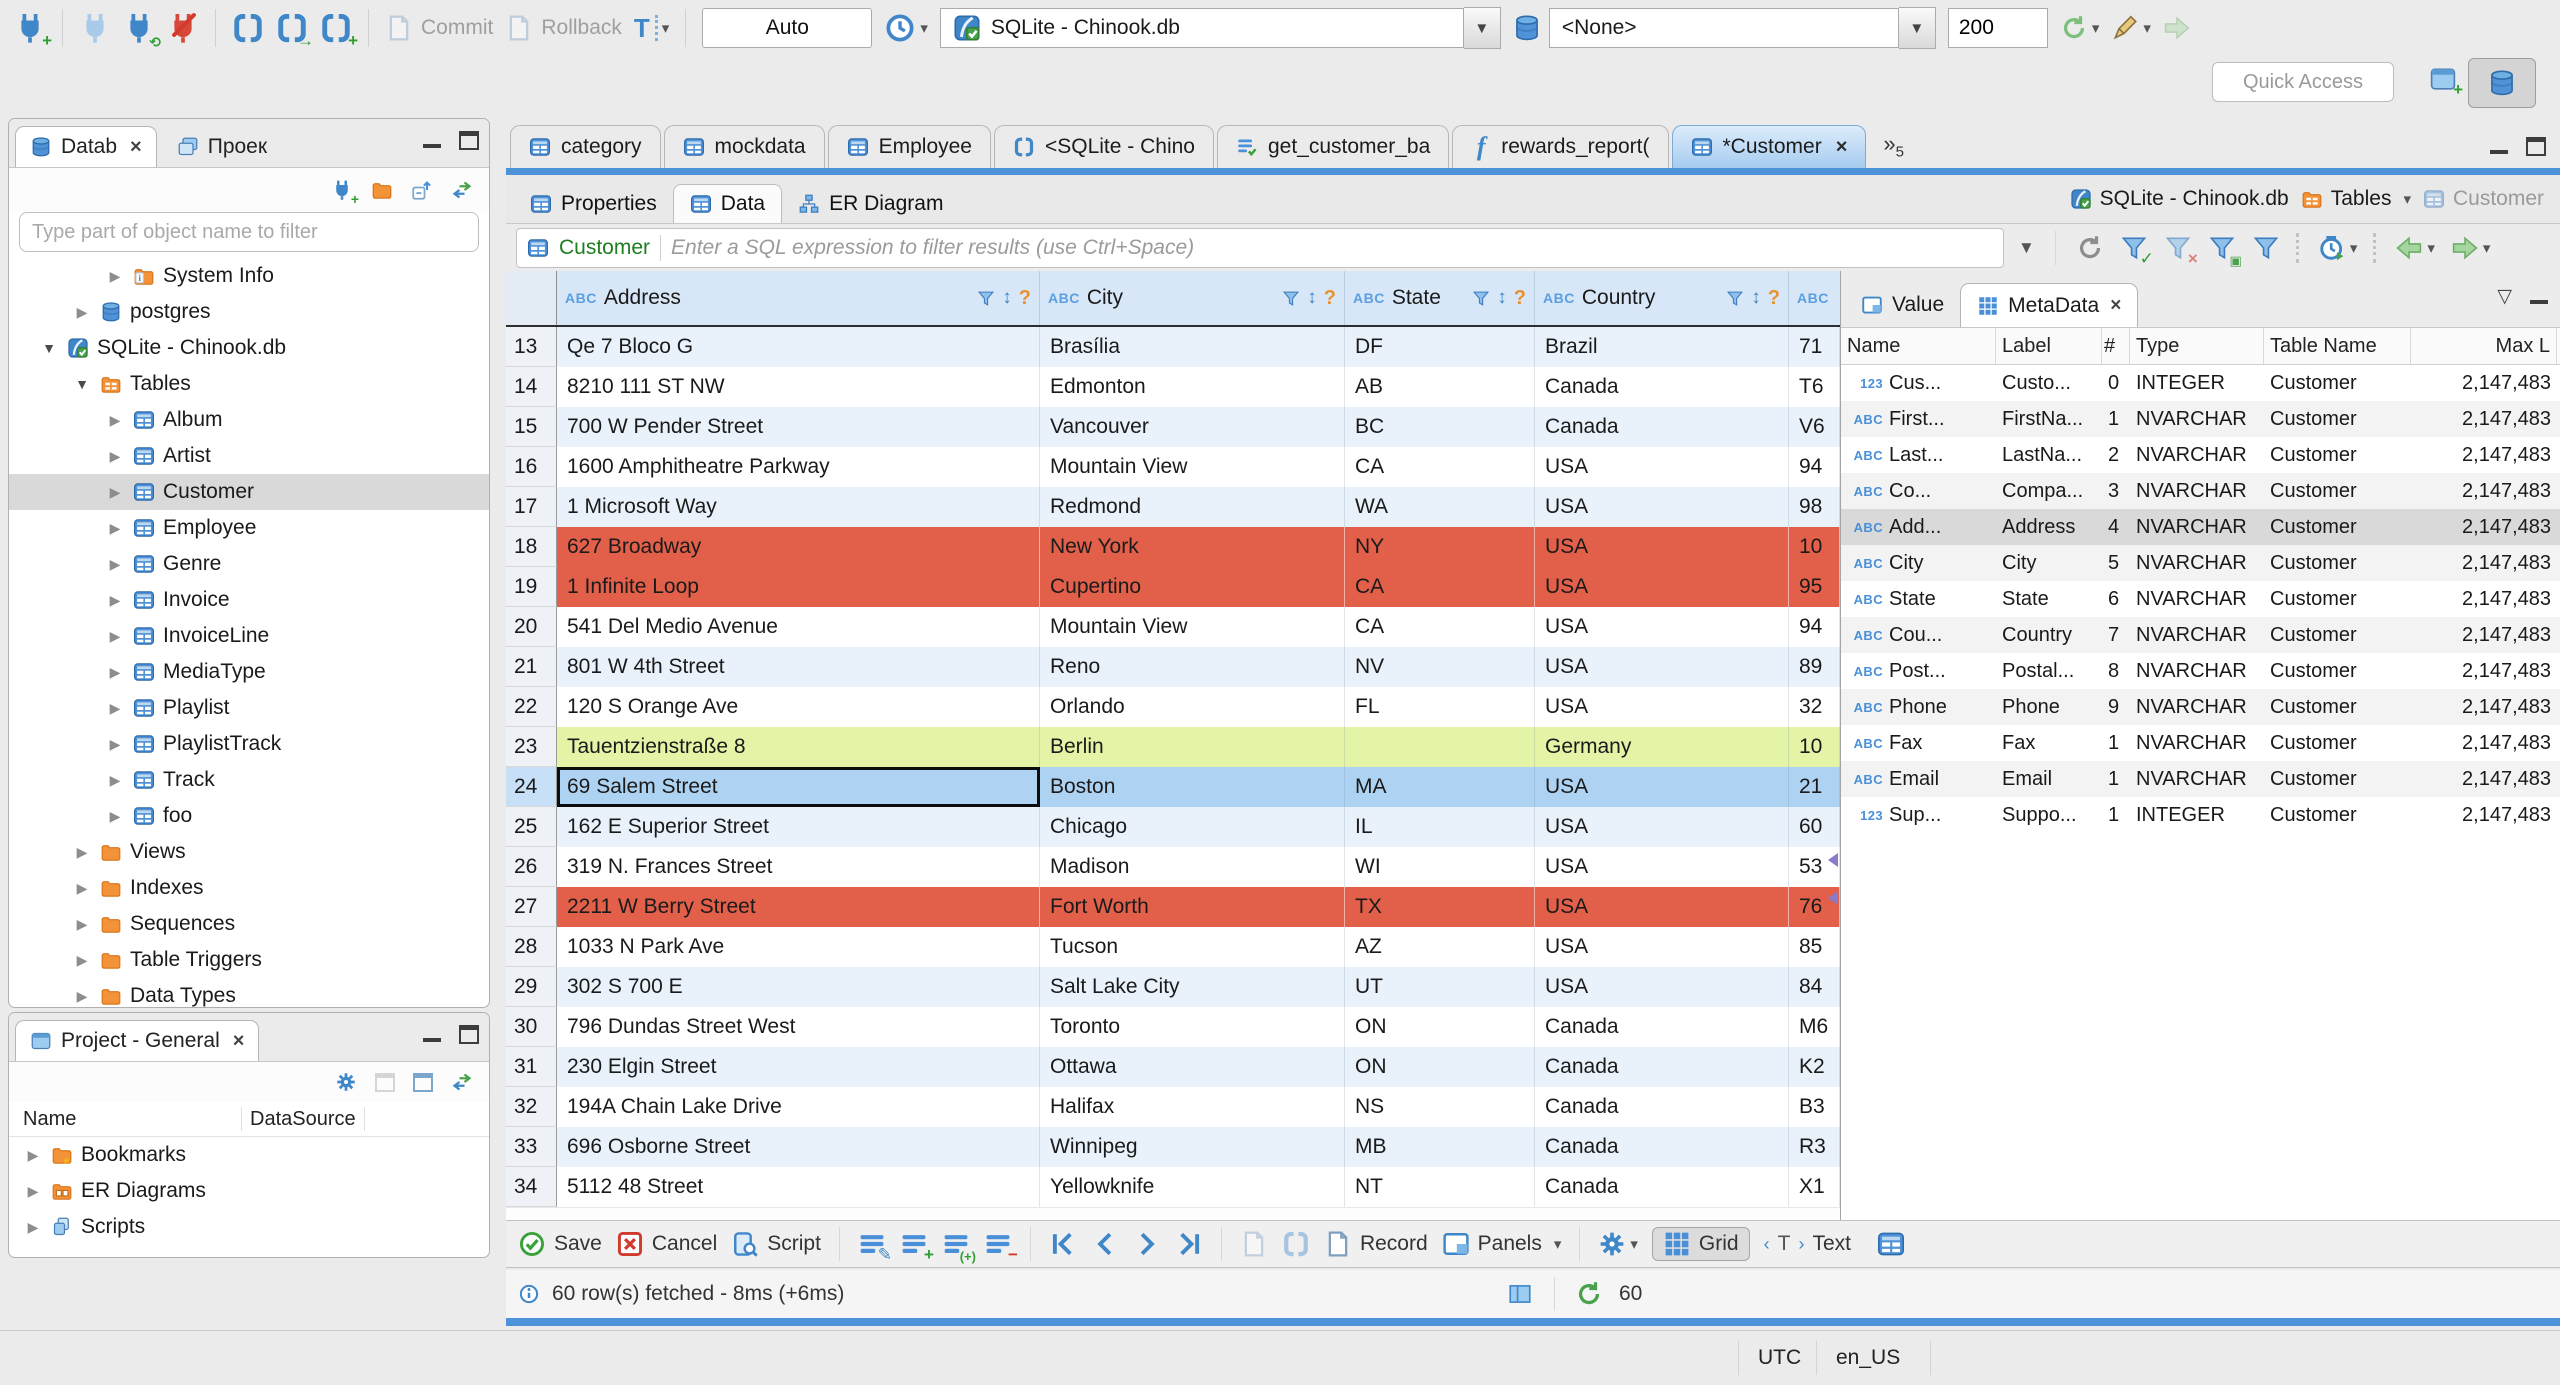  Describe the element at coordinates (917, 1247) in the screenshot. I see `add-row-icon: +` at that location.